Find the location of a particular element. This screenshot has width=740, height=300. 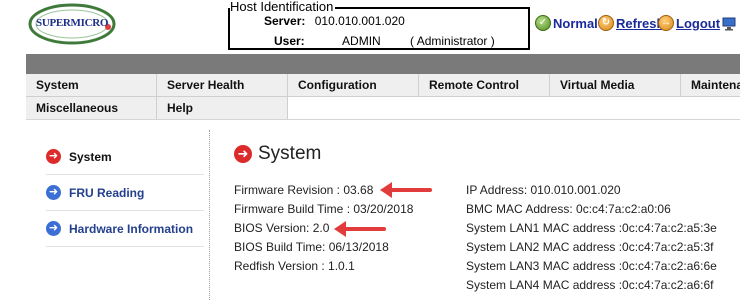

menu-virtual-media: Virtual Media is located at coordinates (615, 85).